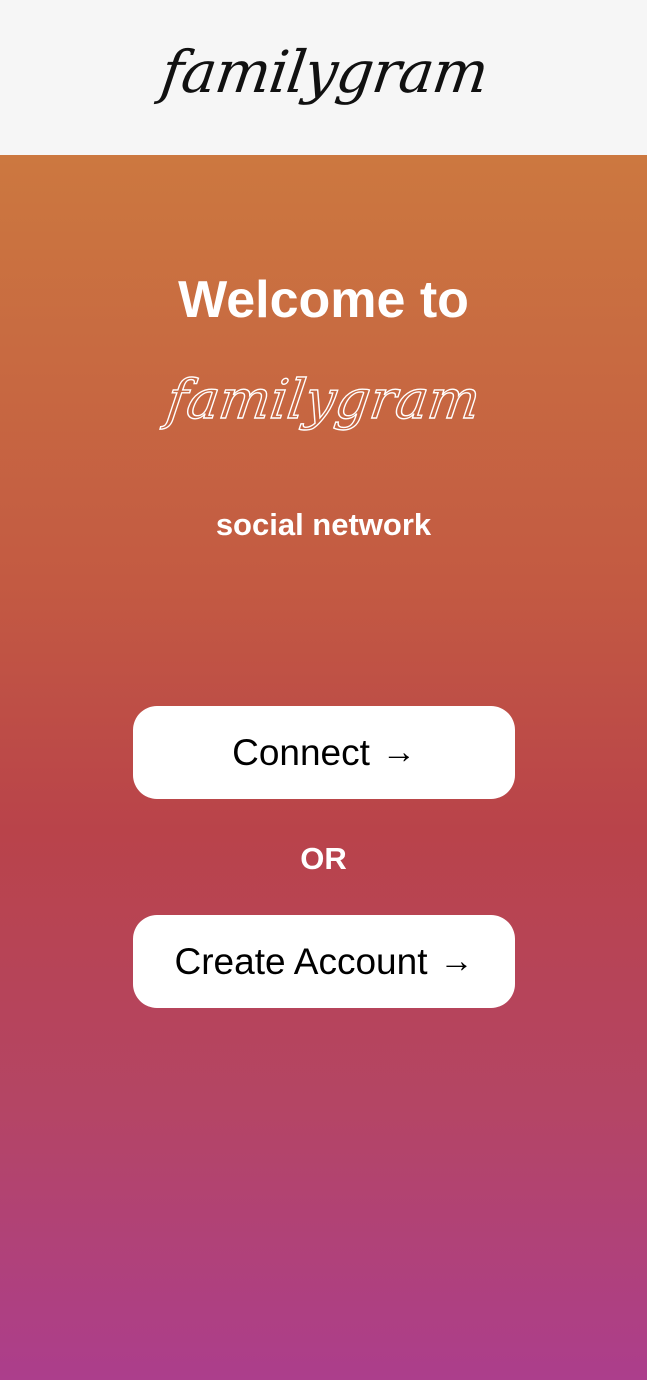  Describe the element at coordinates (323, 858) in the screenshot. I see `or-separator: OR` at that location.